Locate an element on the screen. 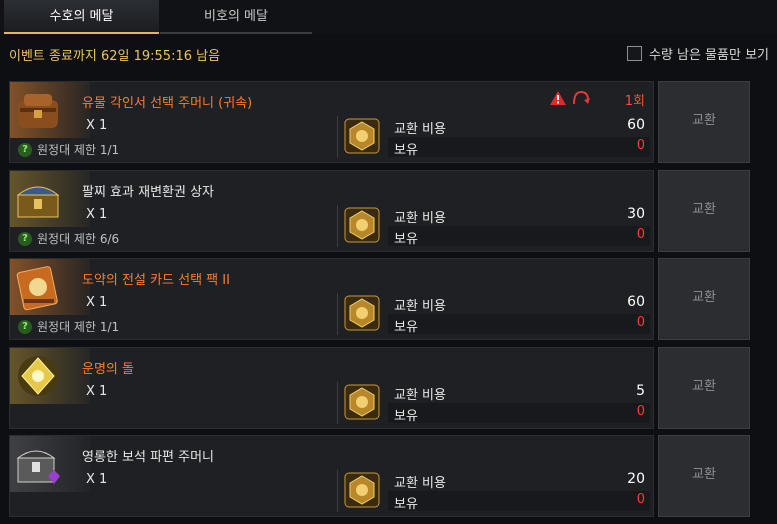  cost-value: 30 is located at coordinates (636, 214).